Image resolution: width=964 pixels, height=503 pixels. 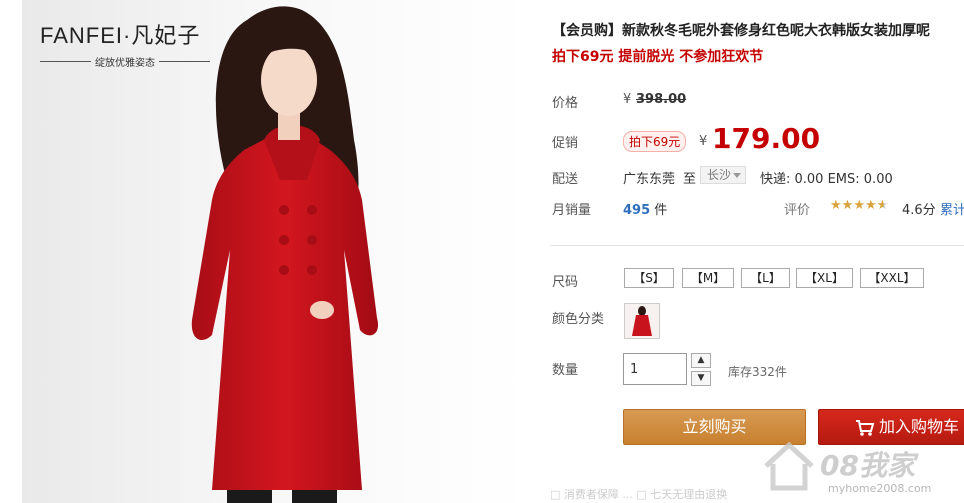 I want to click on size-option-xl: 【XL】, so click(x=824, y=278).